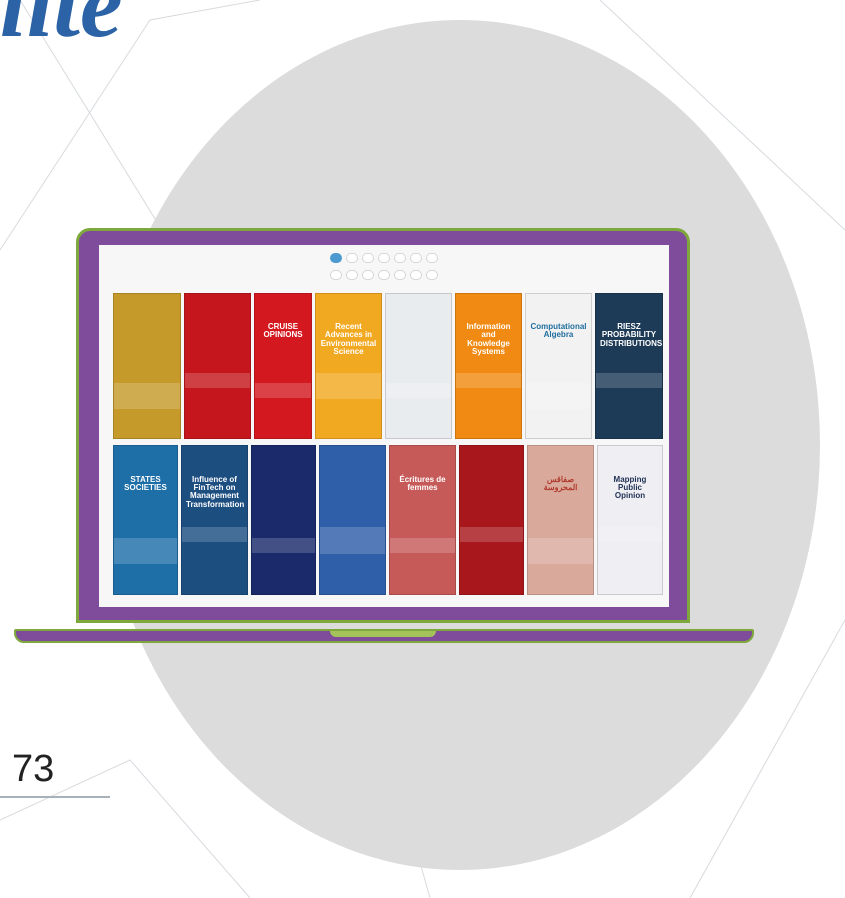 The height and width of the screenshot is (898, 845). What do you see at coordinates (383, 634) in the screenshot?
I see `laptop-notch` at bounding box center [383, 634].